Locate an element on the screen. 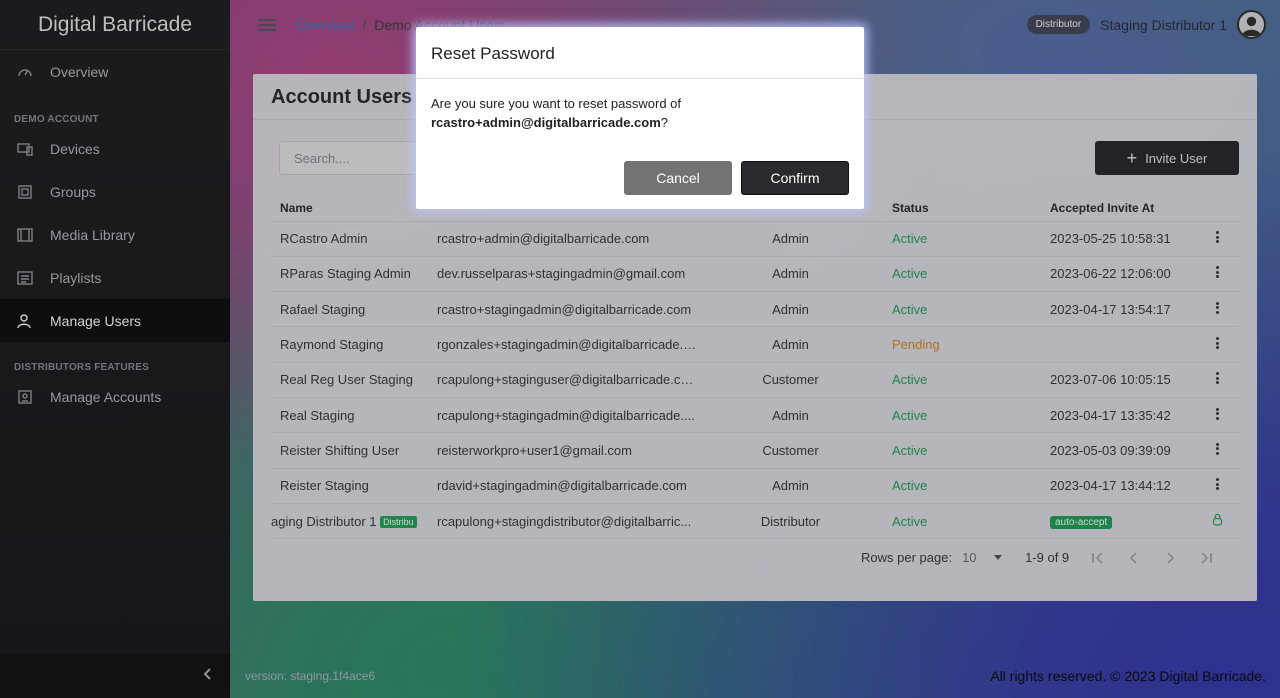 Image resolution: width=1280 pixels, height=698 pixels. confirm-button: Confirm is located at coordinates (795, 178).